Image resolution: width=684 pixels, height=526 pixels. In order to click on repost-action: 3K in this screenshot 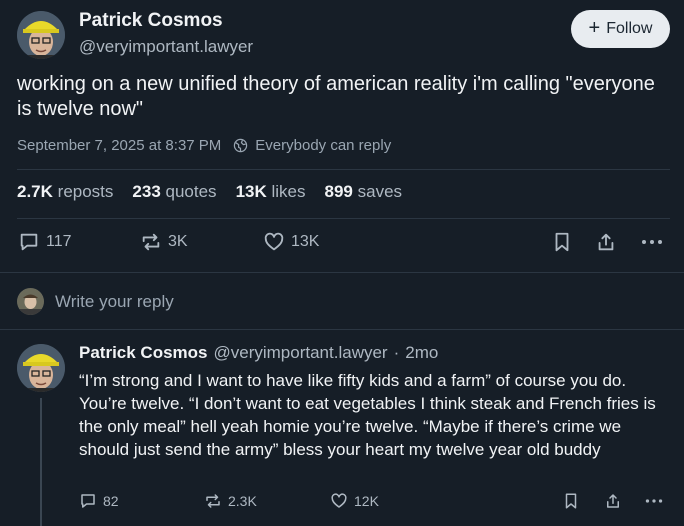, I will do `click(164, 242)`.